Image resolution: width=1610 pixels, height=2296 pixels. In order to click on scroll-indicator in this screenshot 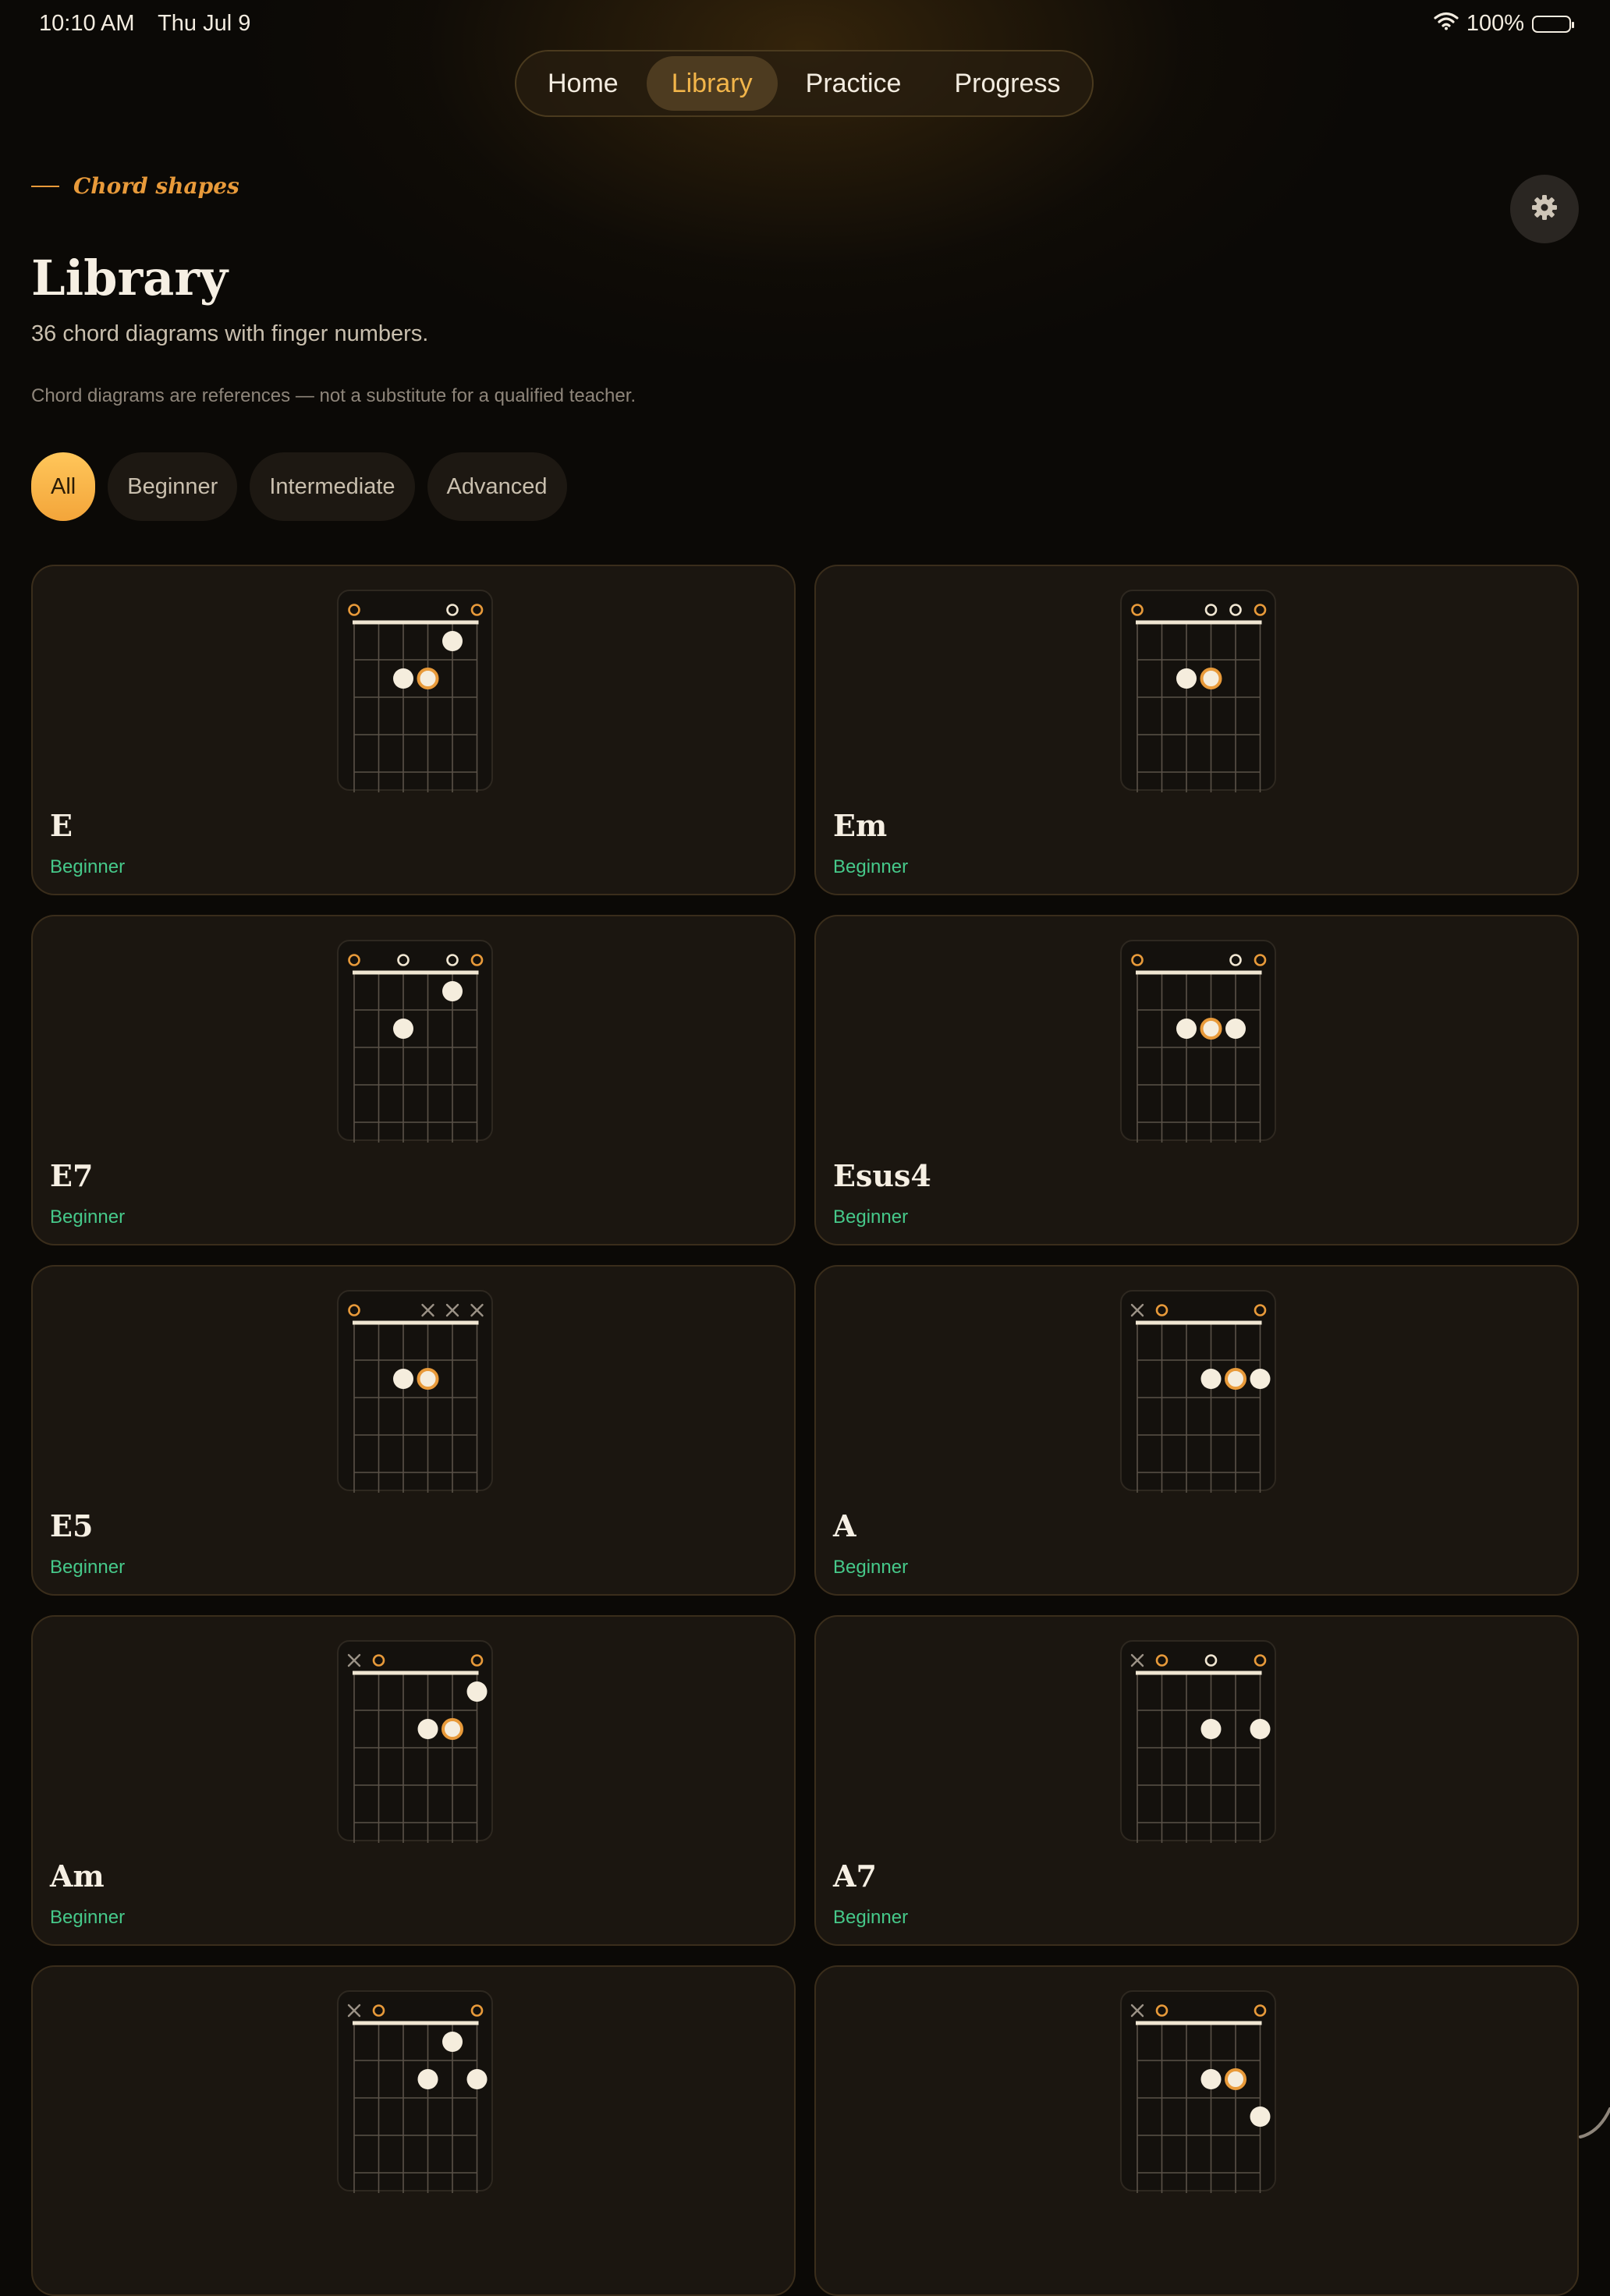, I will do `click(1593, 2121)`.